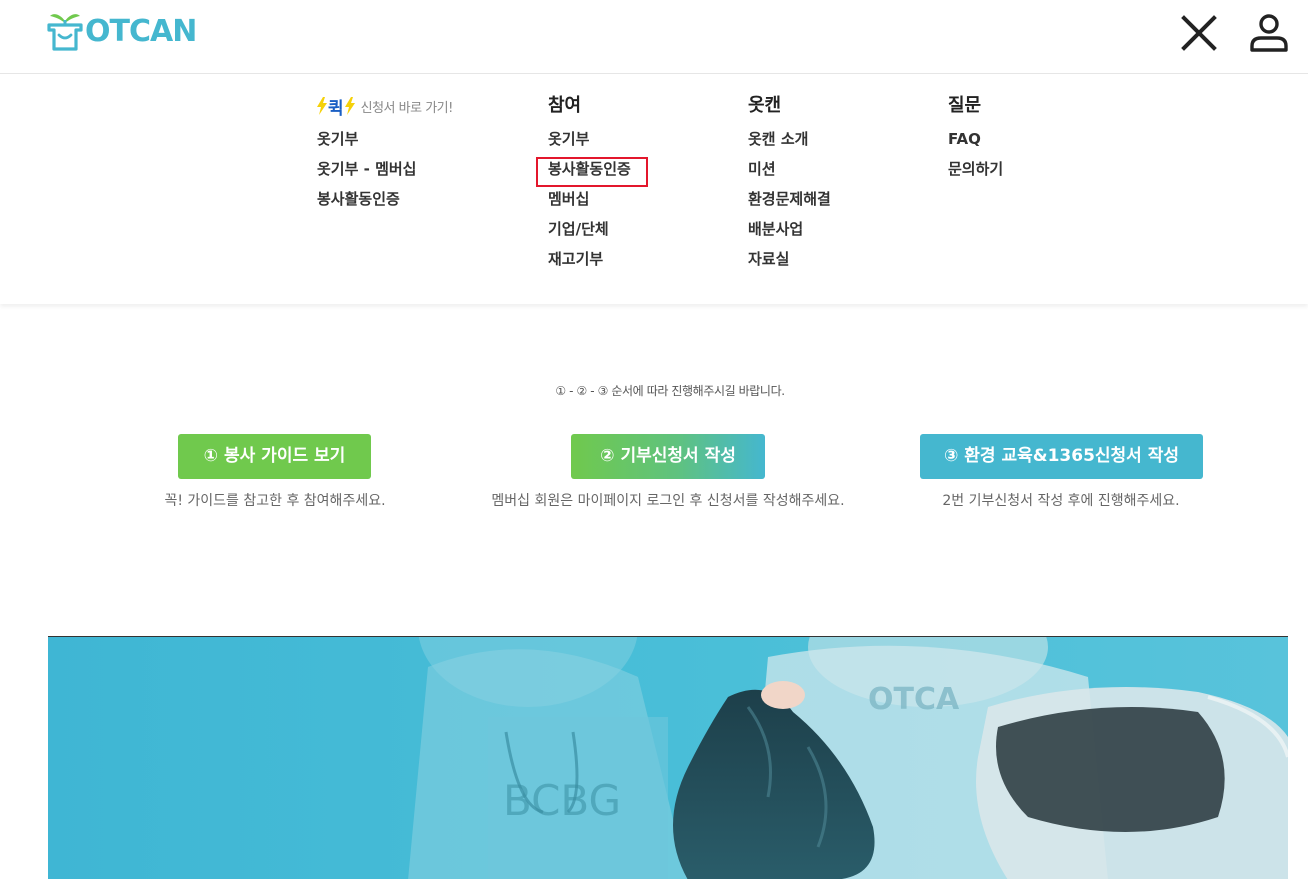 The width and height of the screenshot is (1308, 879). Describe the element at coordinates (668, 456) in the screenshot. I see `donation-form-button: ② 기부신청서 작성` at that location.